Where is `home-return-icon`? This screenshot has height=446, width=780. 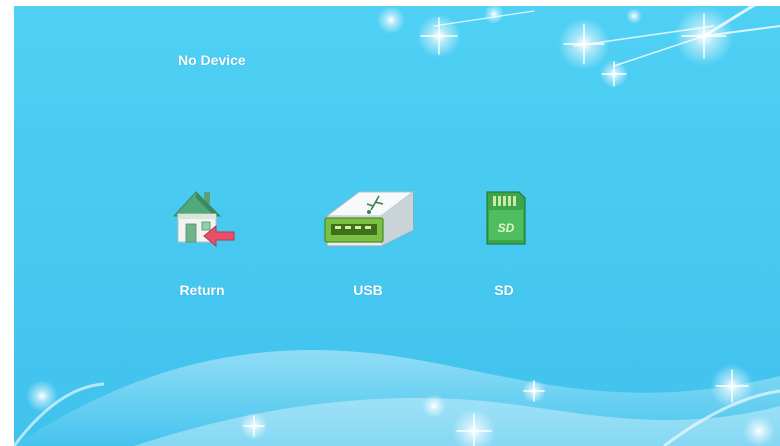
home-return-icon is located at coordinates (202, 221).